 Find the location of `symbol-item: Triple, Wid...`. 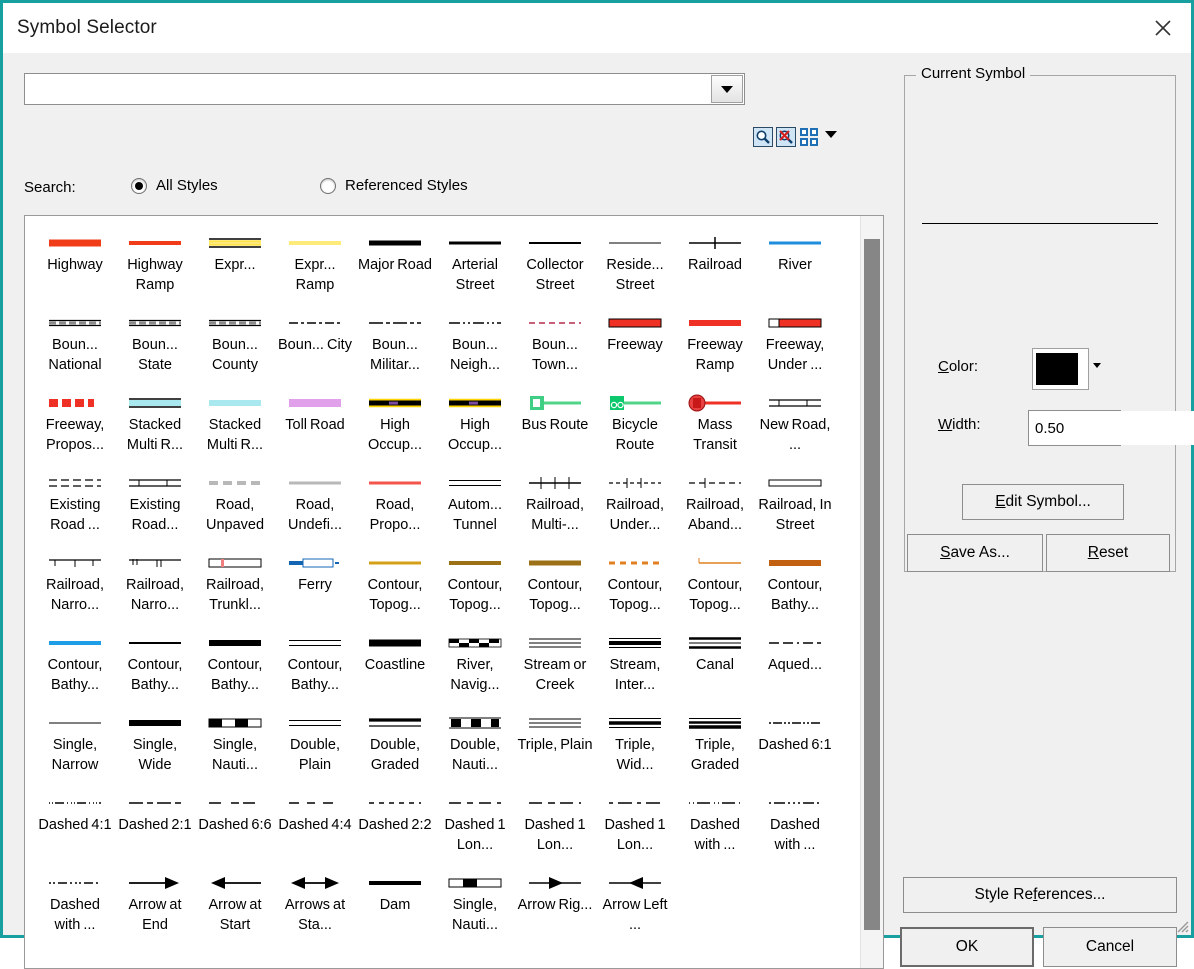

symbol-item: Triple, Wid... is located at coordinates (635, 744).